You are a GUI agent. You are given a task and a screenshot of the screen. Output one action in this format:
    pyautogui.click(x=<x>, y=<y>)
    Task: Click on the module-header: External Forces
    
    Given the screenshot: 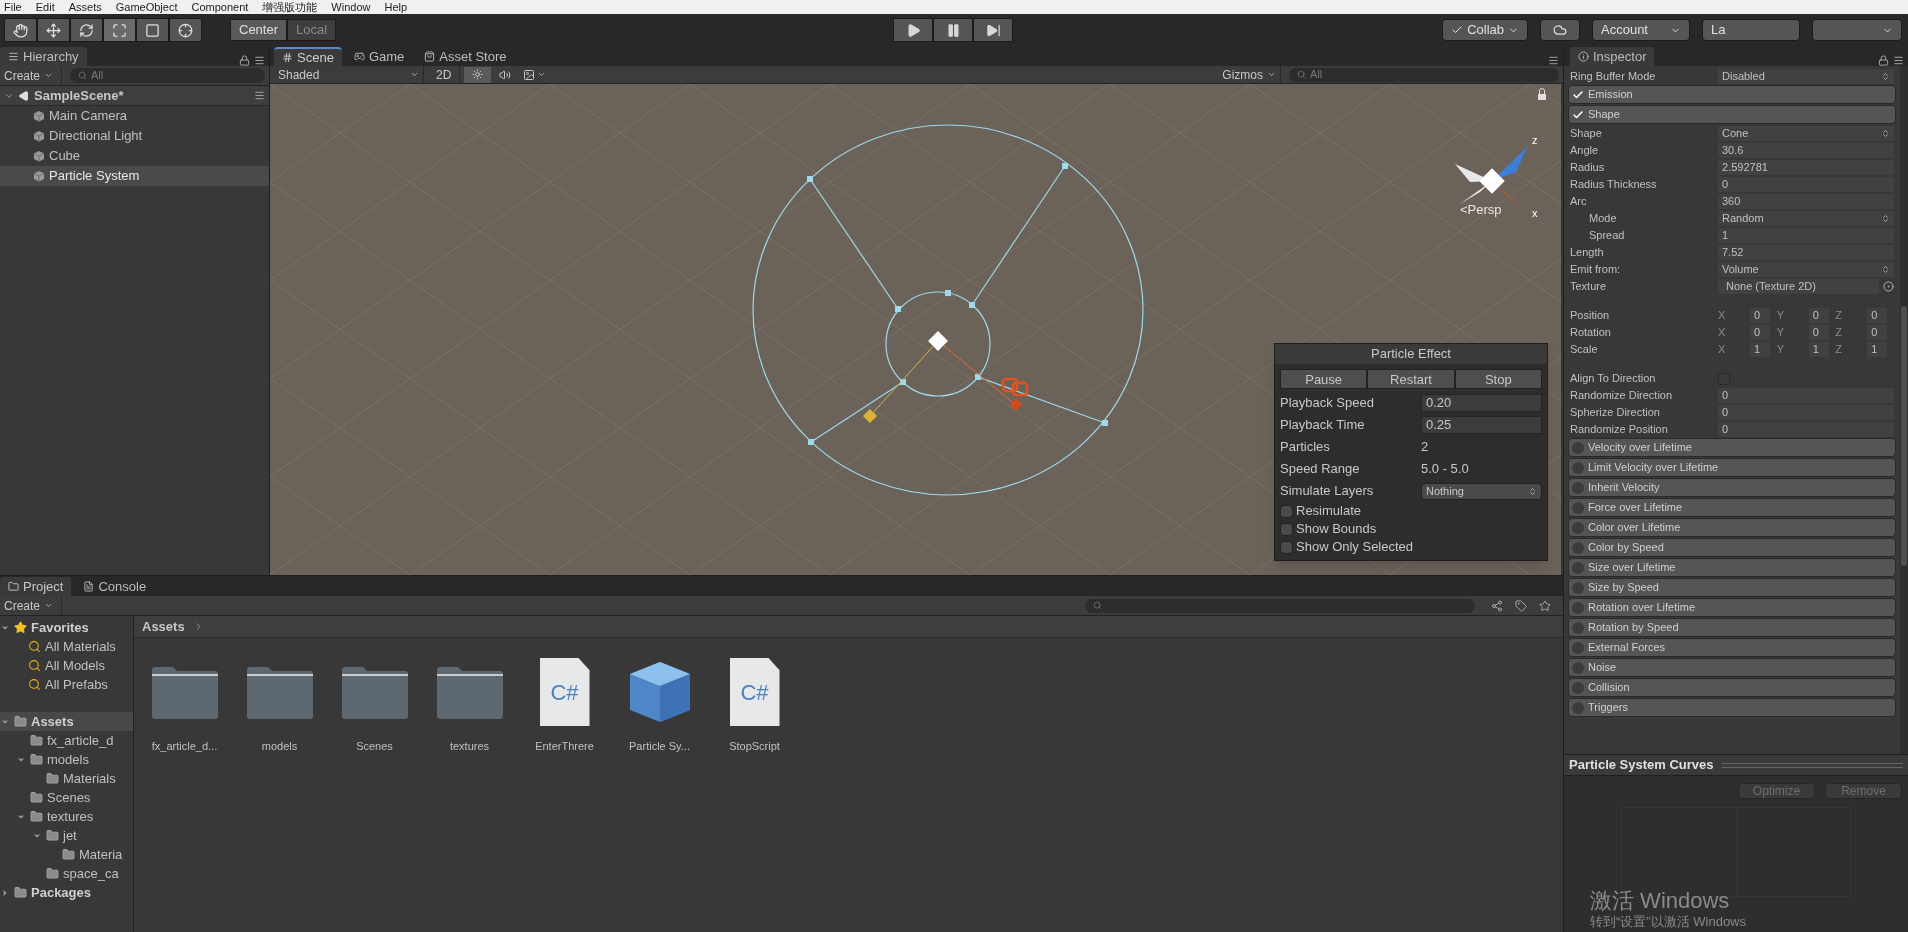 What is the action you would take?
    pyautogui.click(x=1732, y=647)
    